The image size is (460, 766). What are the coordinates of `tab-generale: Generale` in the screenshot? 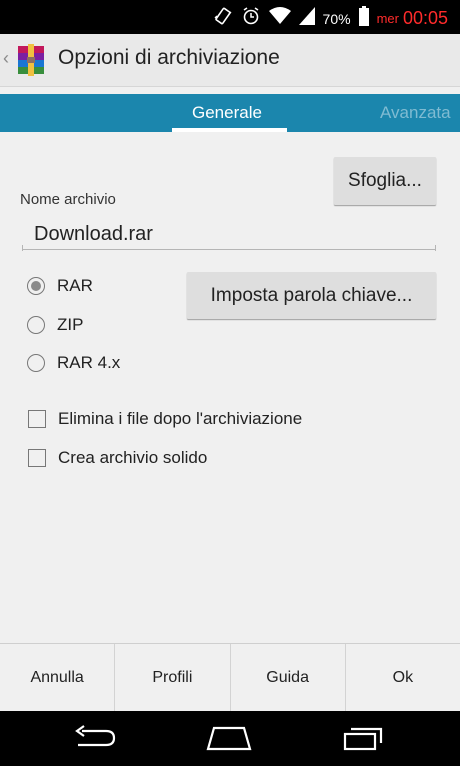 It's located at (227, 113).